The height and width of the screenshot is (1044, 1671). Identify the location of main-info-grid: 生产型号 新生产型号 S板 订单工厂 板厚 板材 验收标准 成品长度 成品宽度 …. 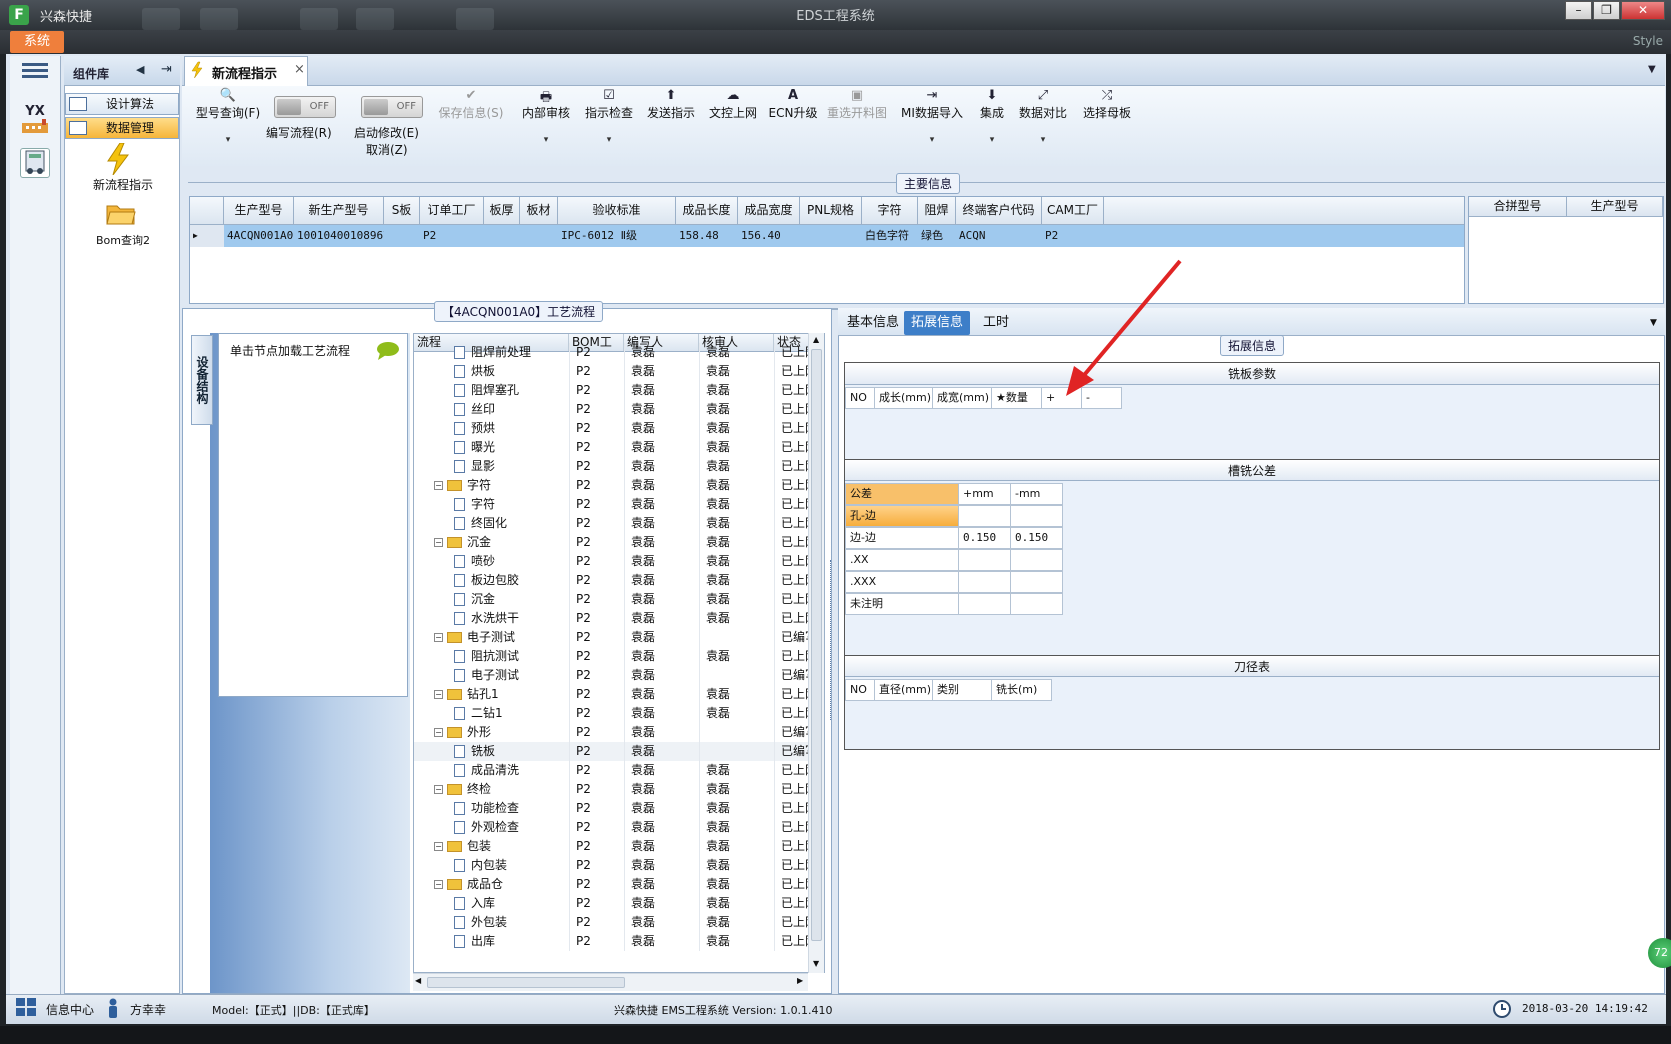
(827, 250).